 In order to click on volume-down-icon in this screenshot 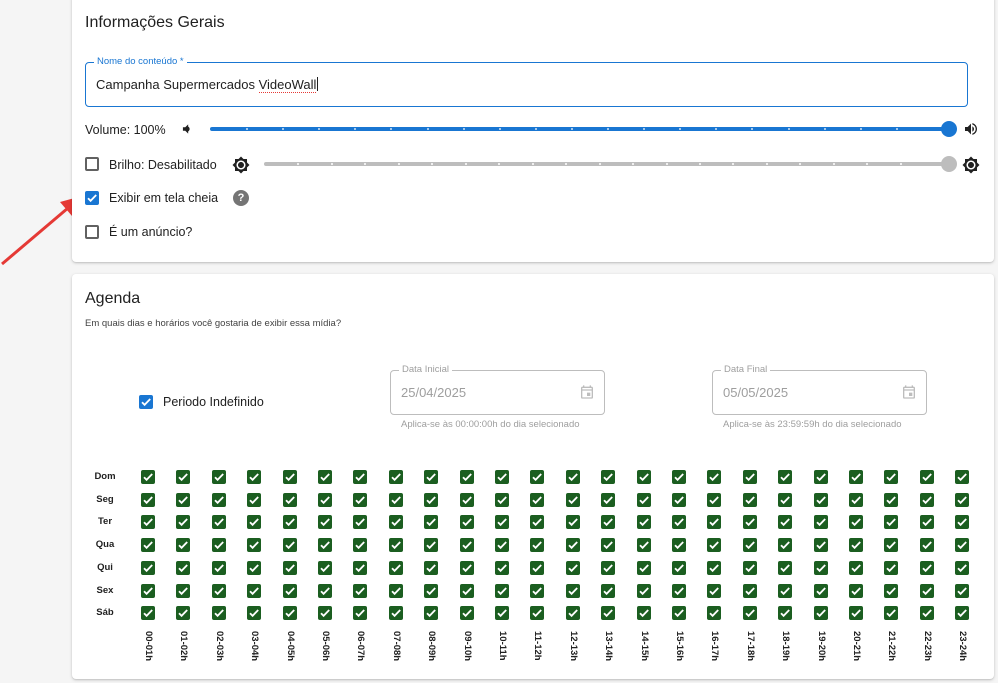, I will do `click(187, 129)`.